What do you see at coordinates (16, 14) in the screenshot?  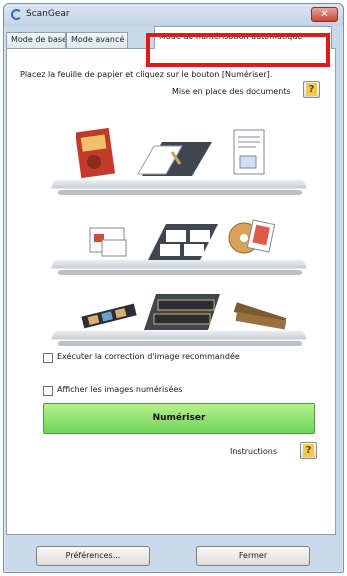 I see `scangear-app-icon` at bounding box center [16, 14].